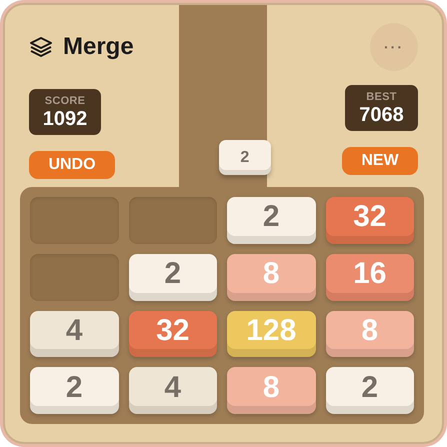  Describe the element at coordinates (72, 165) in the screenshot. I see `undo-button: UNDO` at that location.